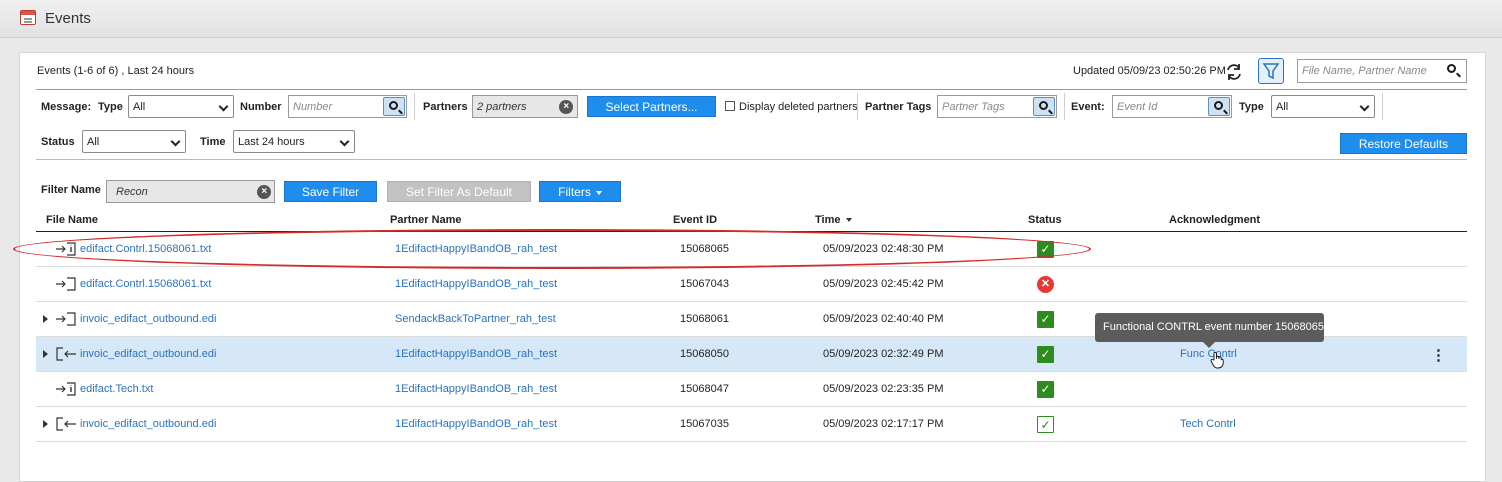 Image resolution: width=1502 pixels, height=482 pixels. Describe the element at coordinates (58, 142) in the screenshot. I see `status-label: Status` at that location.